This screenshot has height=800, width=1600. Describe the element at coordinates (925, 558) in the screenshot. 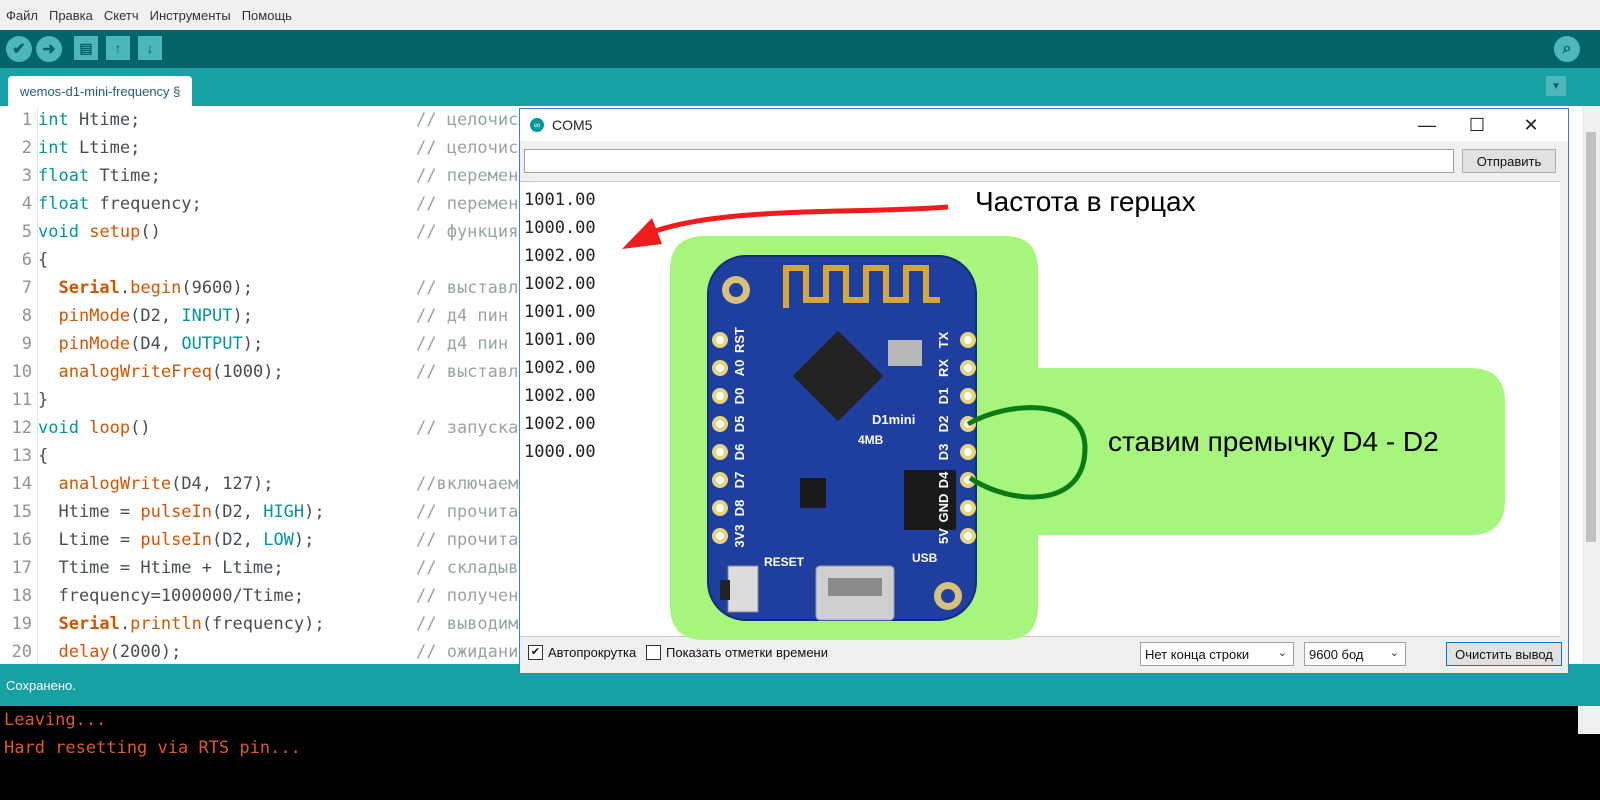

I see `board-usb-label: USB` at that location.